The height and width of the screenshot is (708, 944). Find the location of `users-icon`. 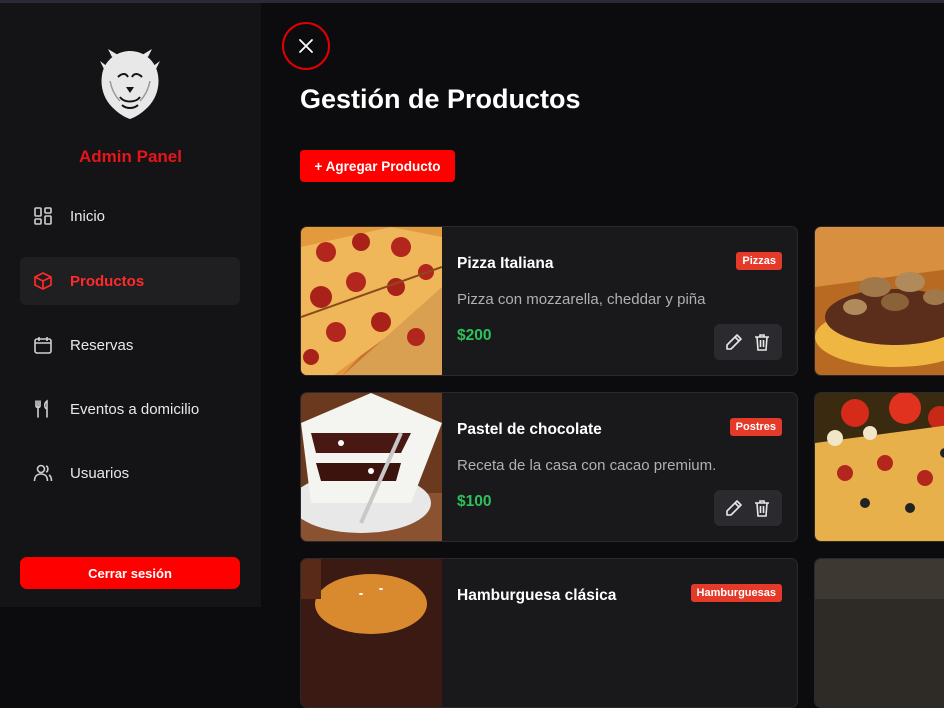

users-icon is located at coordinates (43, 473).